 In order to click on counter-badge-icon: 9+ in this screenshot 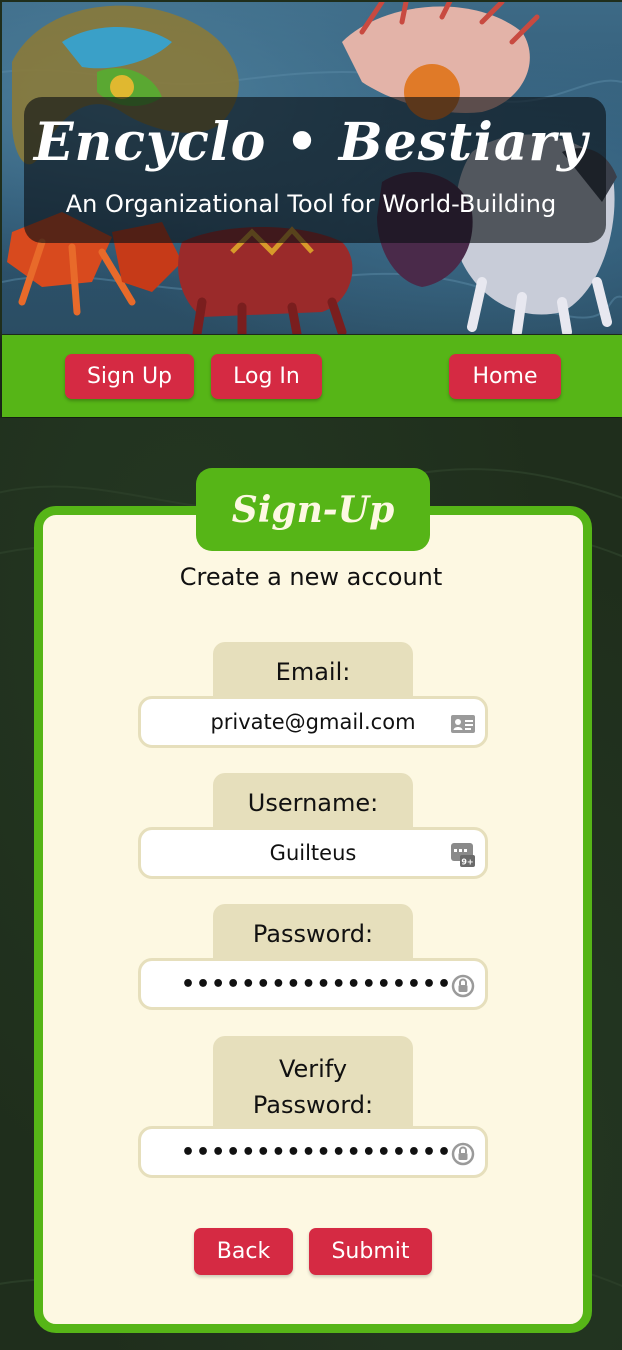, I will do `click(463, 855)`.